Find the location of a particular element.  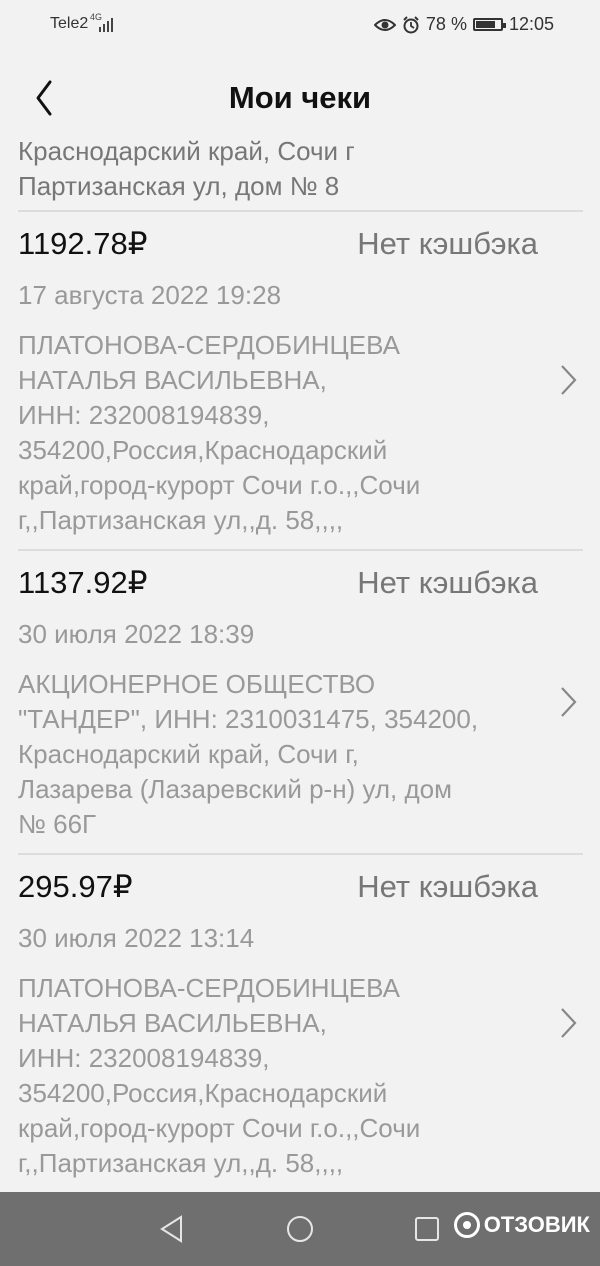

clock: 12:05 is located at coordinates (531, 24).